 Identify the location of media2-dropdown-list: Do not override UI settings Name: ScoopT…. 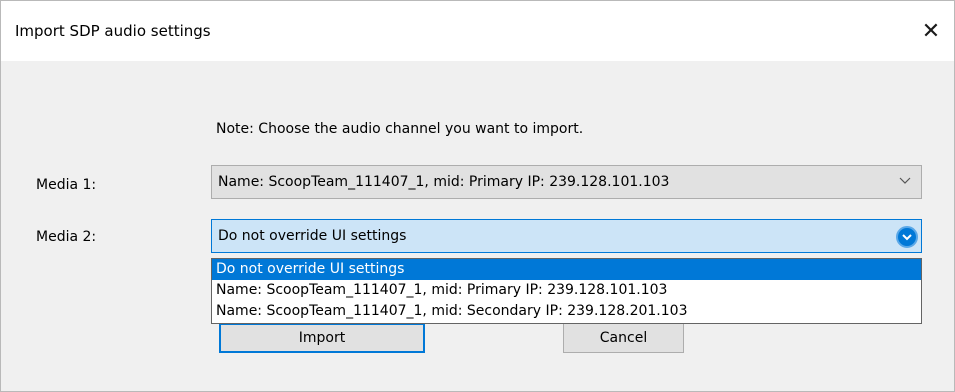
(566, 291).